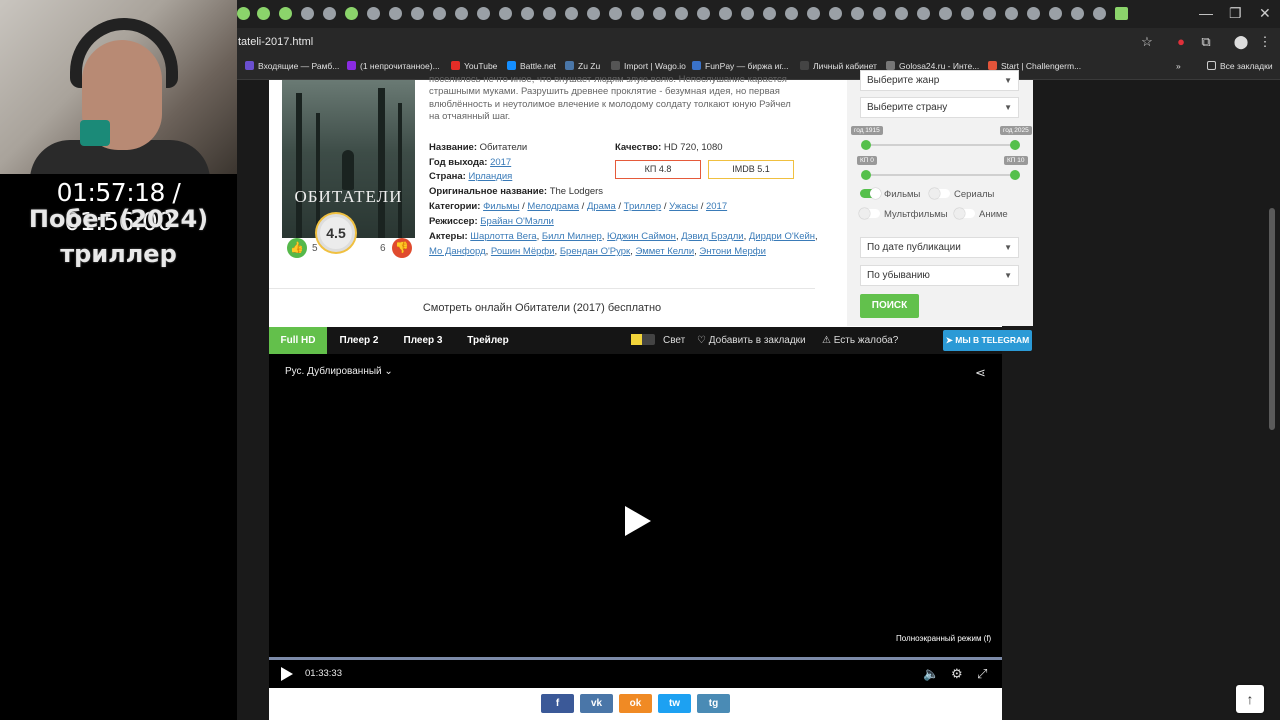 The height and width of the screenshot is (720, 1280). What do you see at coordinates (987, 340) in the screenshot?
I see `telegram-button: ➤ МЫ В TELEGRAM` at bounding box center [987, 340].